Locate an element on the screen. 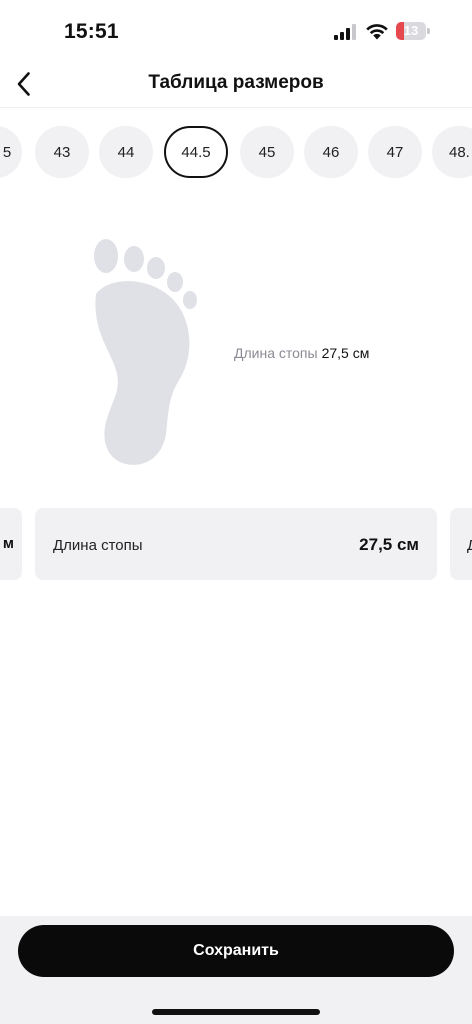 The image size is (472, 1024). wifi-icon is located at coordinates (377, 32).